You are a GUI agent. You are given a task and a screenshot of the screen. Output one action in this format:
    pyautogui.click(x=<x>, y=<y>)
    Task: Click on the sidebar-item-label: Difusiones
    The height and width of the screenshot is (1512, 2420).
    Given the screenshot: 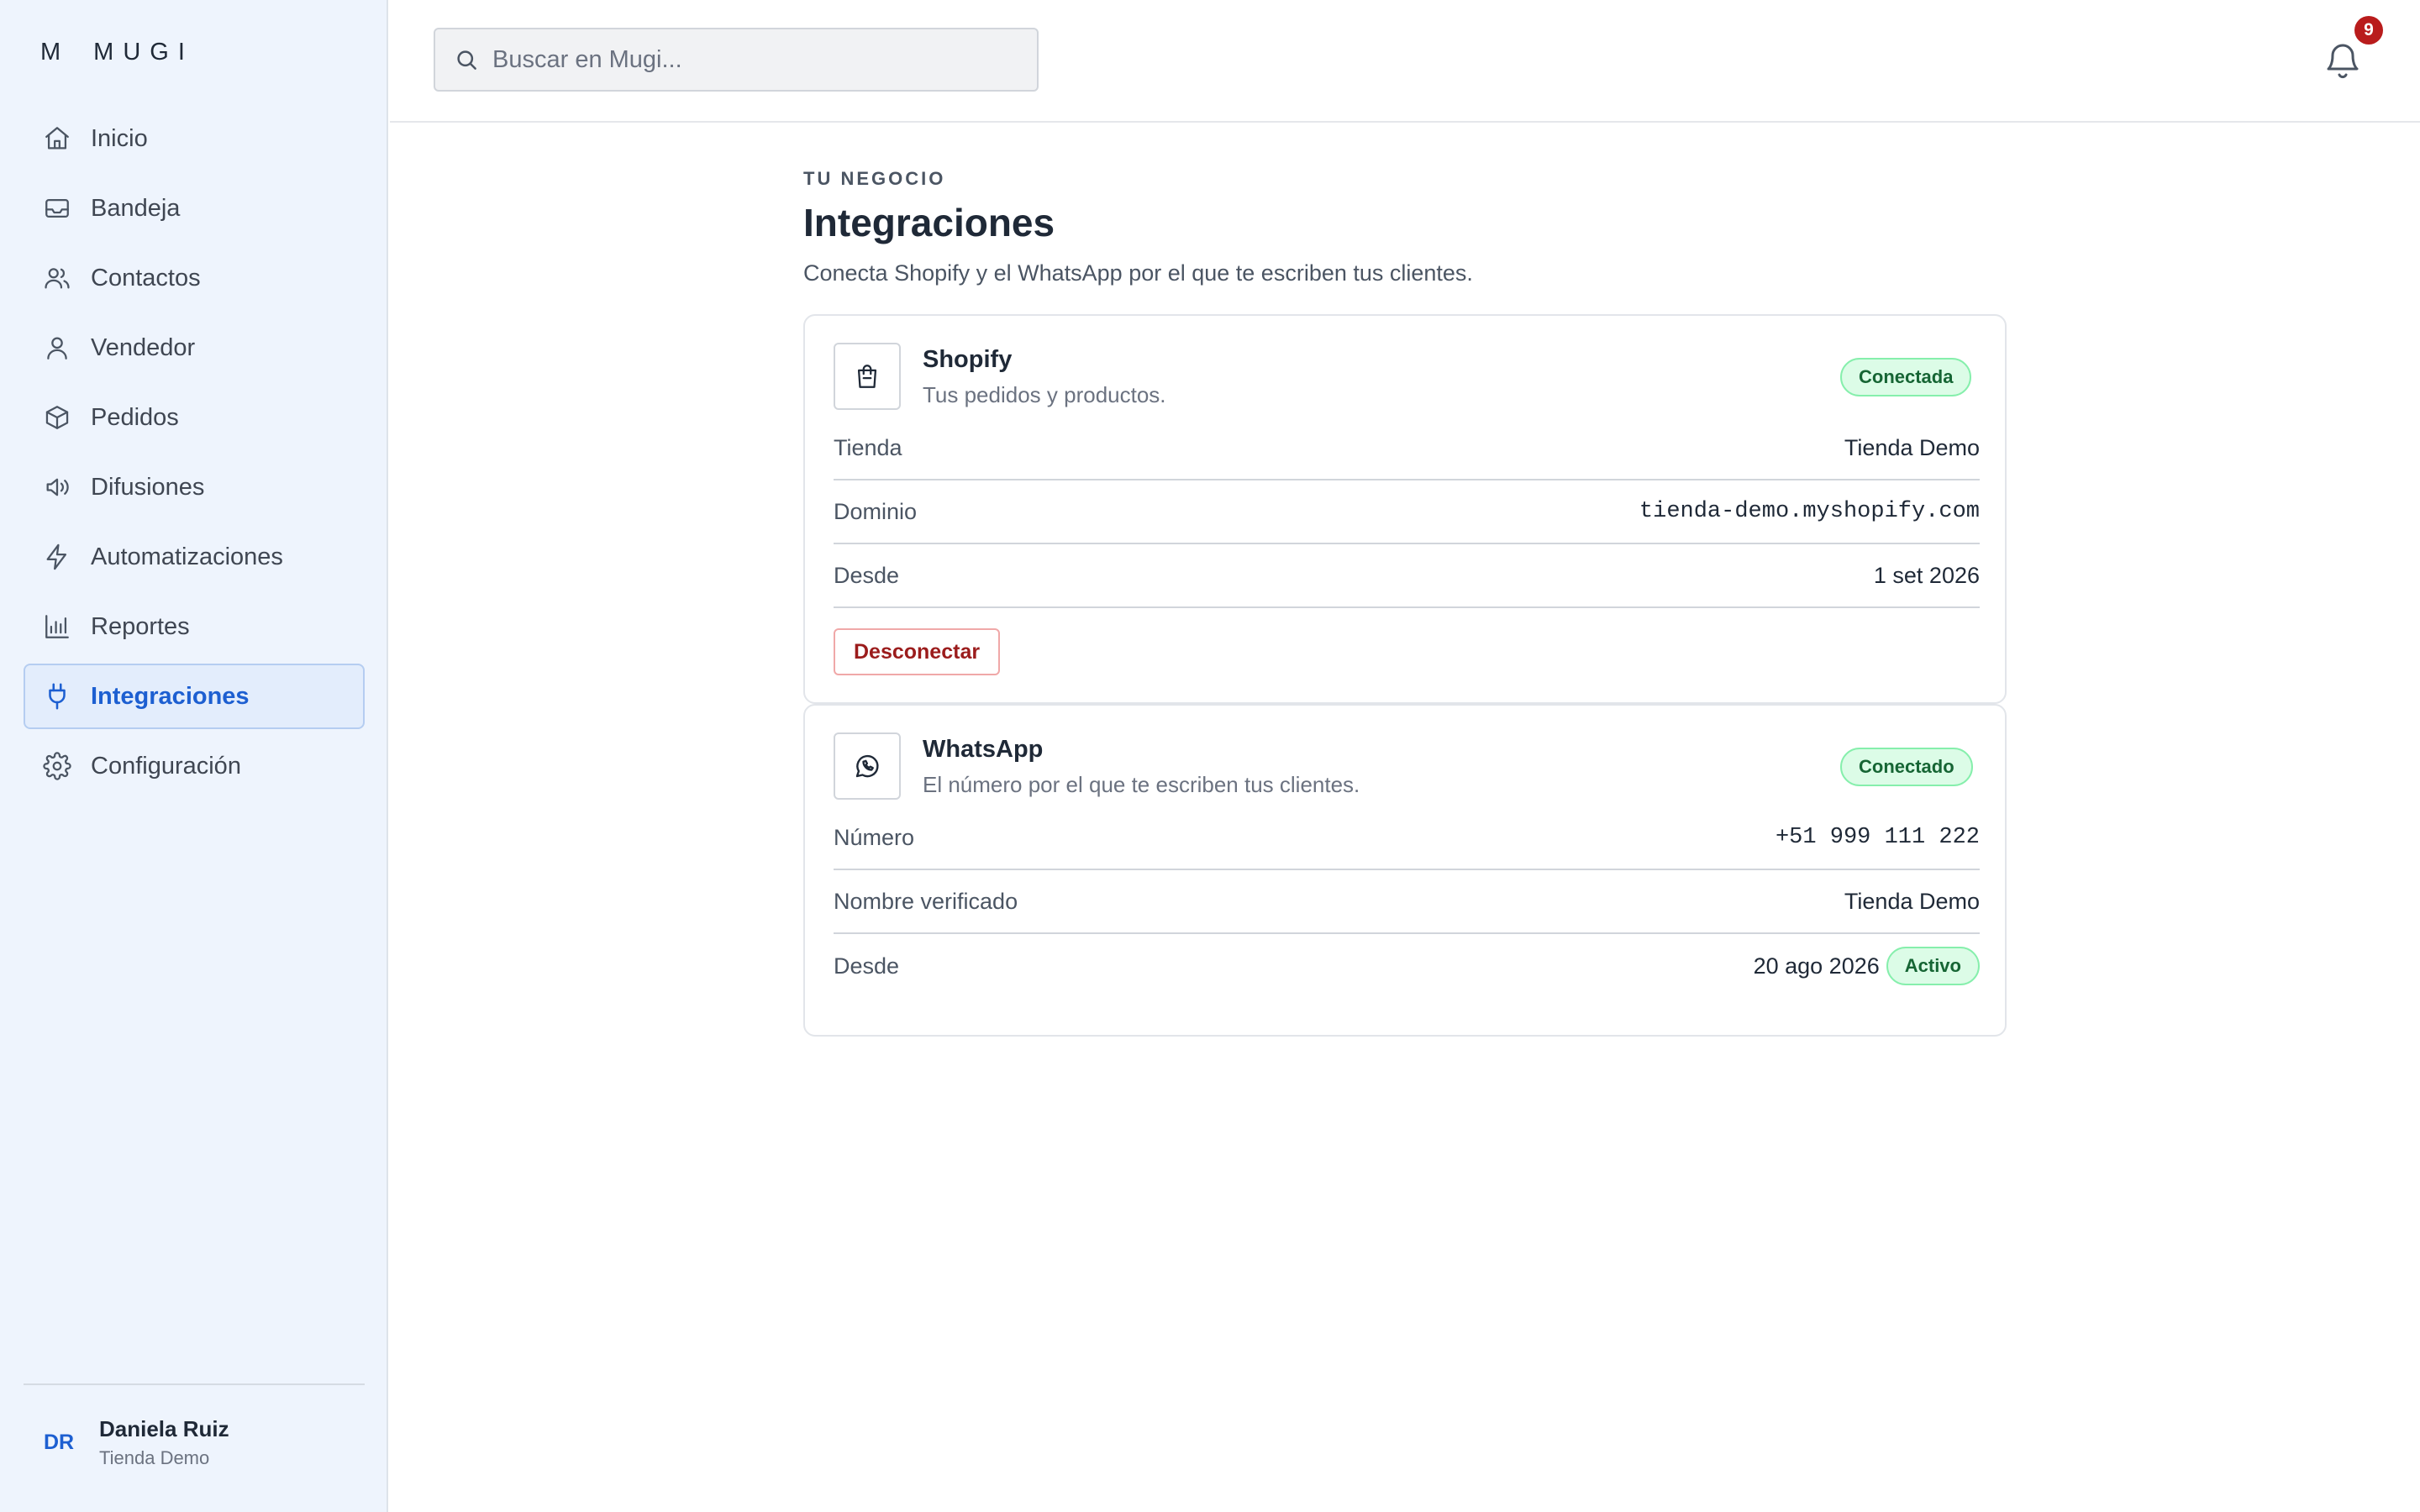 What is the action you would take?
    pyautogui.click(x=148, y=487)
    